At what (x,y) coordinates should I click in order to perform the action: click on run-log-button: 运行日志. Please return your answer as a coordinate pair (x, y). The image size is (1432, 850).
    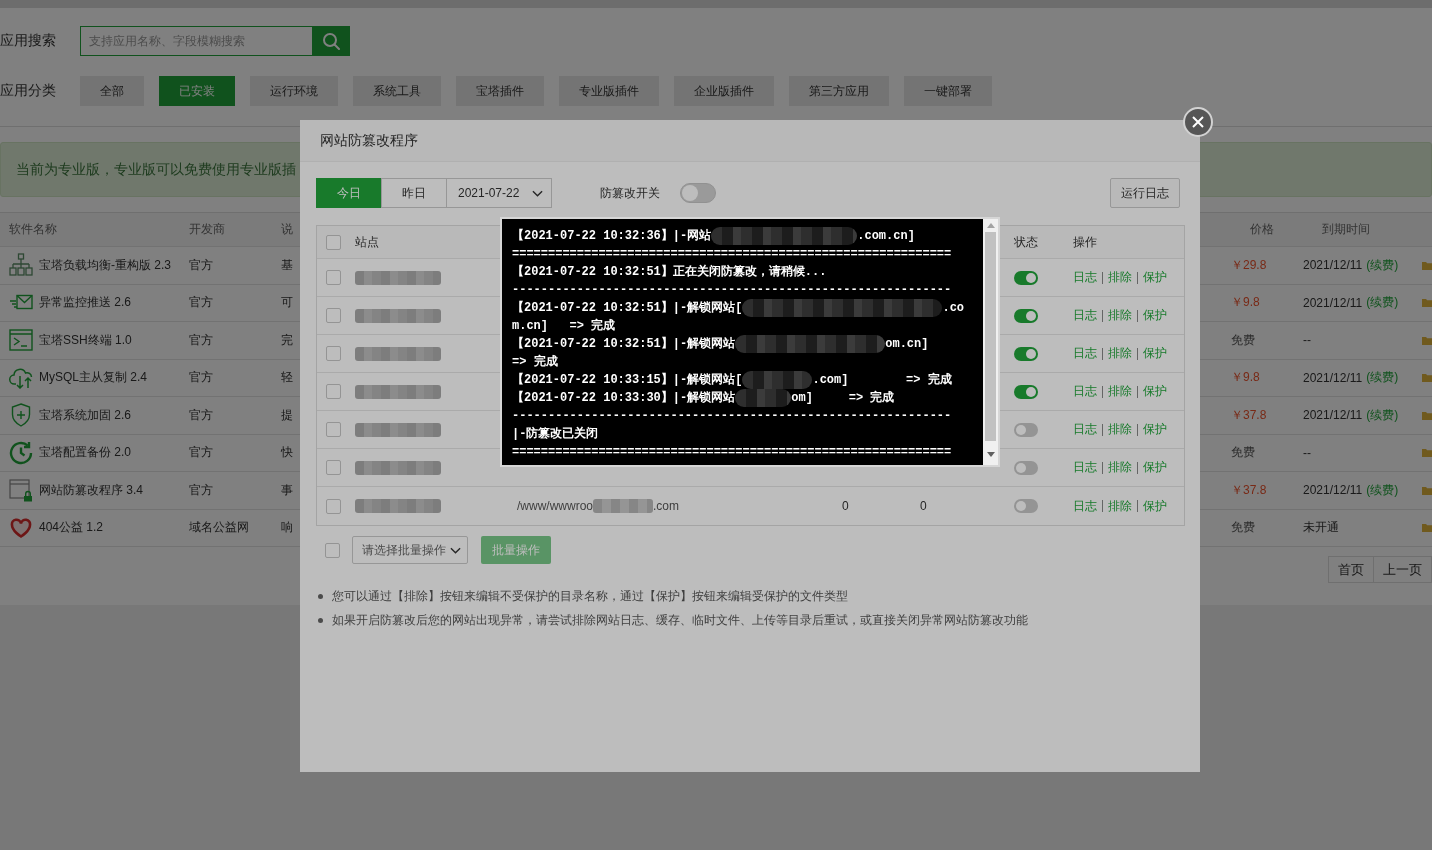
    Looking at the image, I should click on (1145, 193).